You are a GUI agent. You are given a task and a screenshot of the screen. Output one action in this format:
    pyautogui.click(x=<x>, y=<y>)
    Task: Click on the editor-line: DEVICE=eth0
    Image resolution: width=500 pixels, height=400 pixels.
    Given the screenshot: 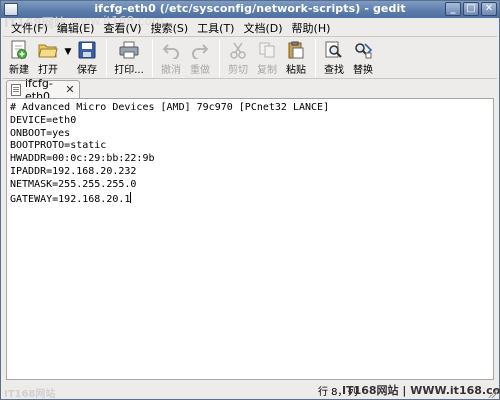 What is the action you would take?
    pyautogui.click(x=43, y=120)
    